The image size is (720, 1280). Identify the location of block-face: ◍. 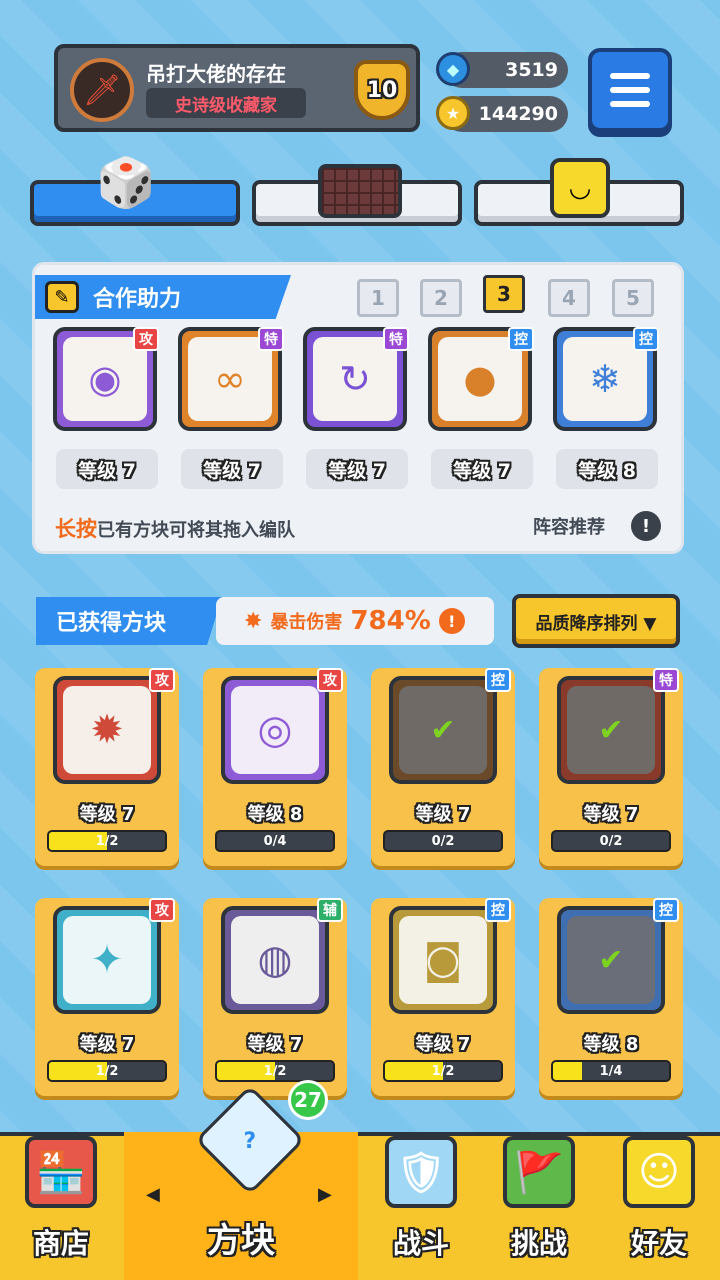
(275, 960).